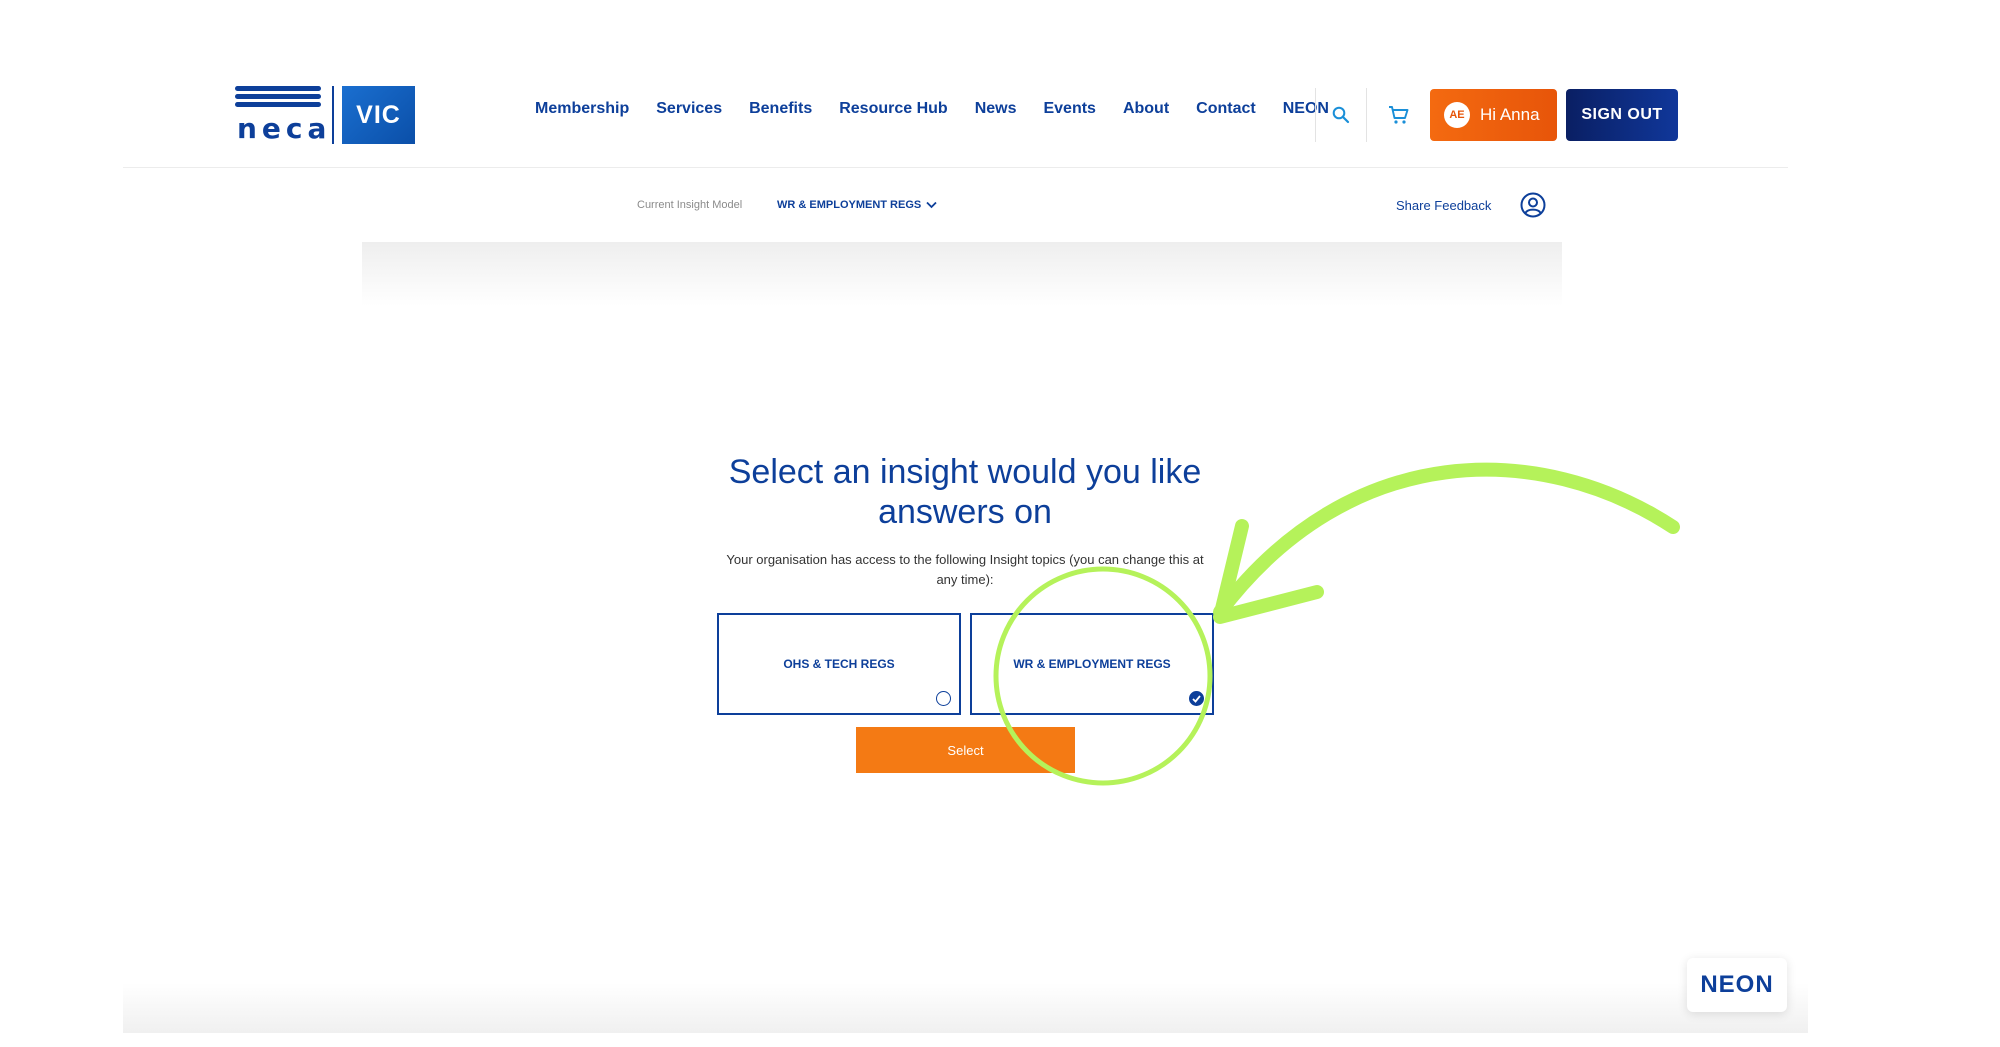  I want to click on insight-model-dropdown: WR & EMPLOYMENT REGS, so click(857, 205).